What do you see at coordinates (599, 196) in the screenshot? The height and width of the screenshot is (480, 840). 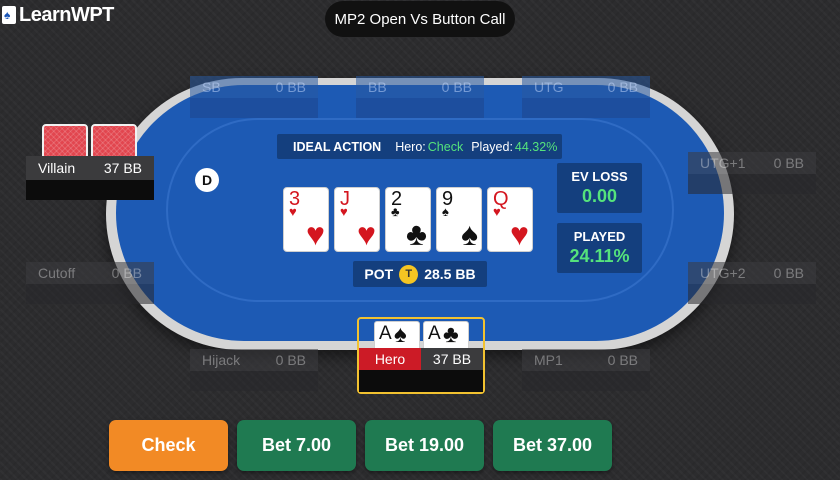 I see `ev-loss-value: 0.00` at bounding box center [599, 196].